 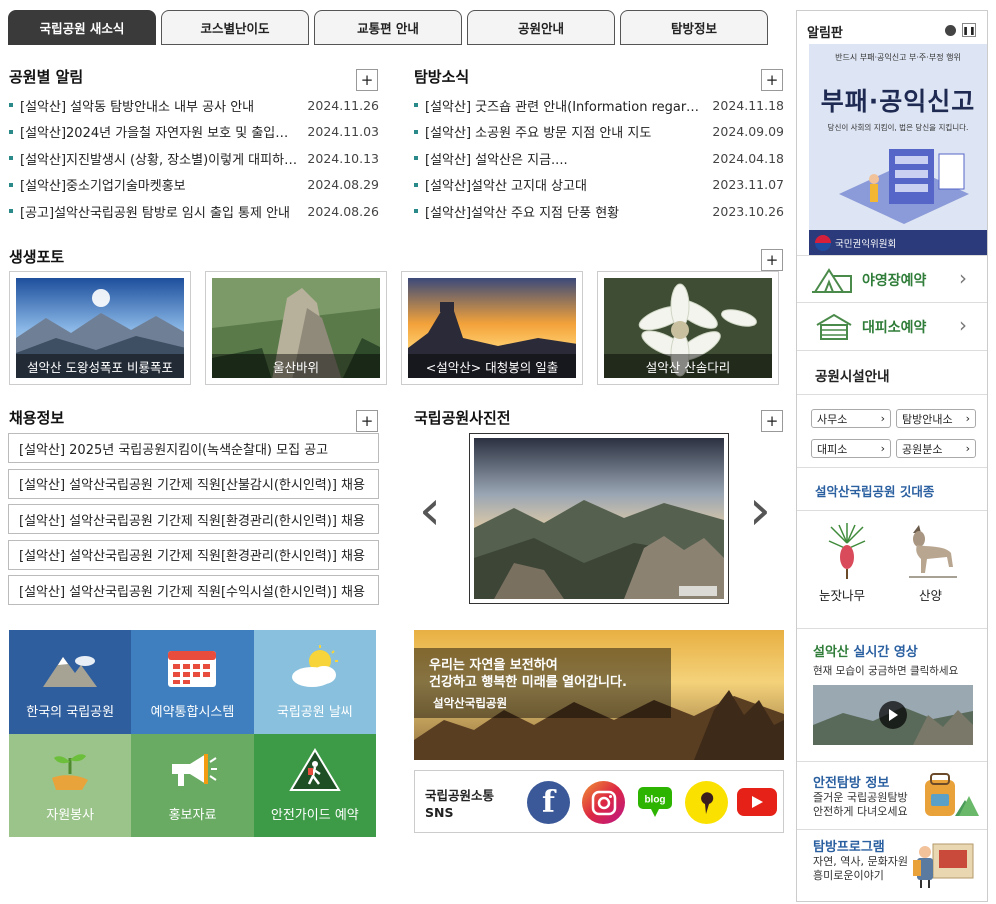 I want to click on kakao-icon, so click(x=706, y=802).